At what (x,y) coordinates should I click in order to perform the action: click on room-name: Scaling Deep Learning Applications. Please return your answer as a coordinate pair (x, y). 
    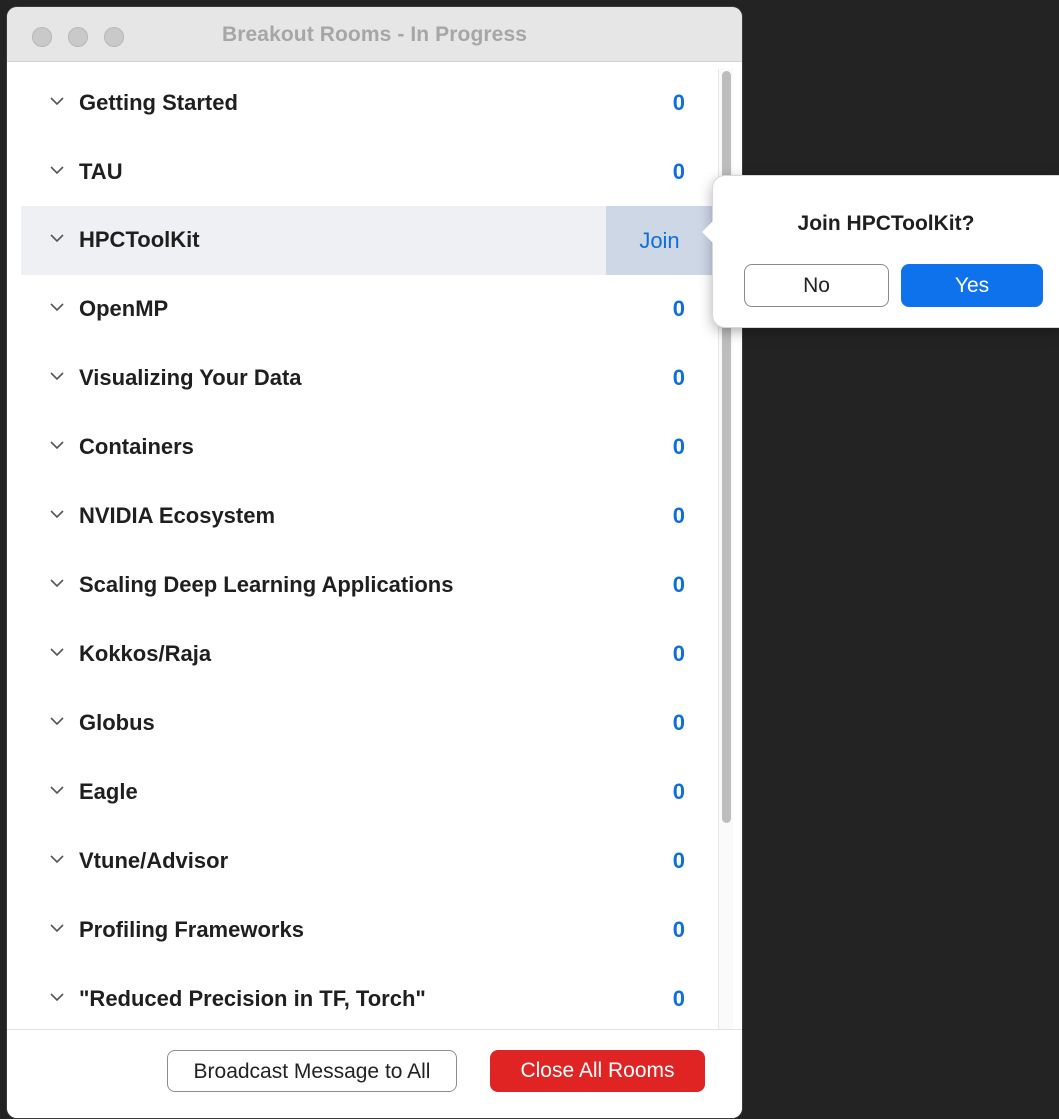
    Looking at the image, I should click on (266, 584).